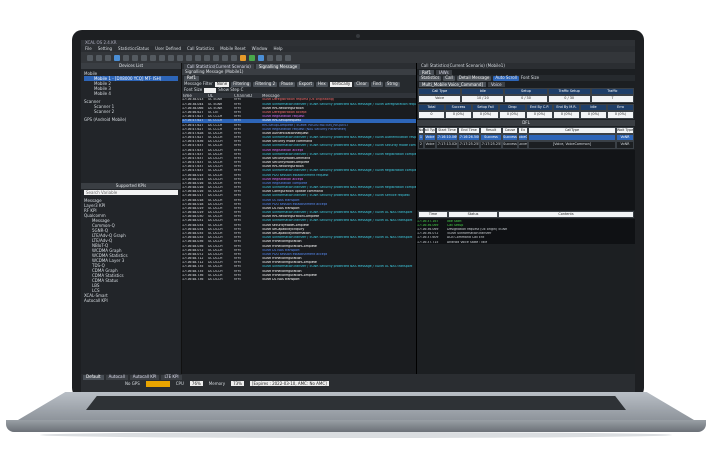 This screenshot has height=458, width=712. What do you see at coordinates (287, 84) in the screenshot?
I see `signalling-button: Pause` at bounding box center [287, 84].